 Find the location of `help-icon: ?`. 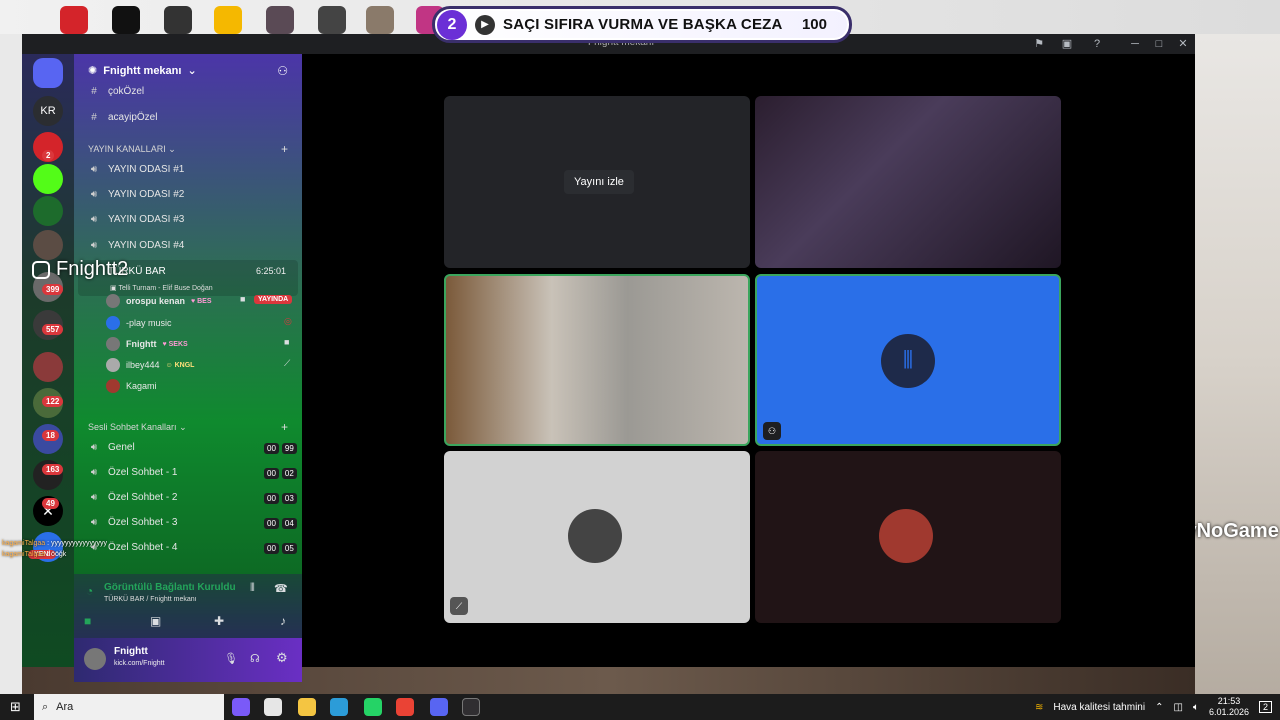

help-icon: ? is located at coordinates (1097, 44).